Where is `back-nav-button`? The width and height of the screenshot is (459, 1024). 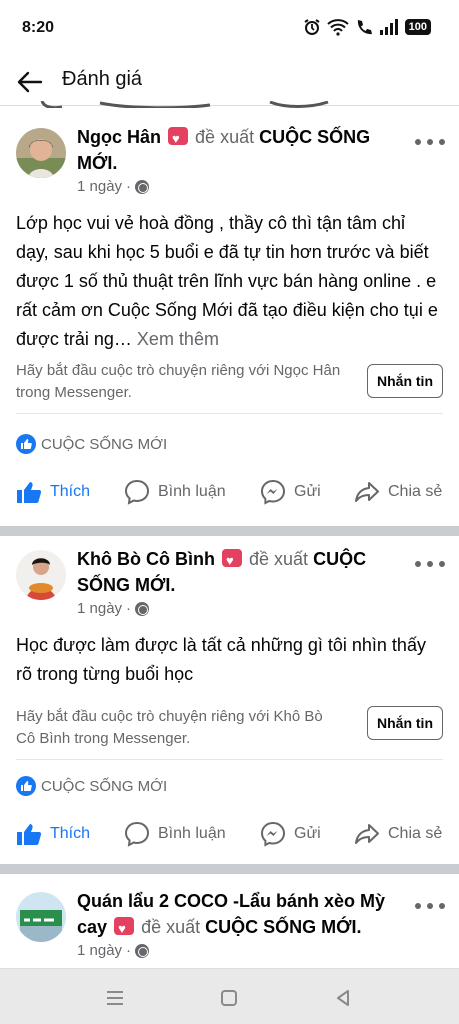
back-nav-button is located at coordinates (343, 998).